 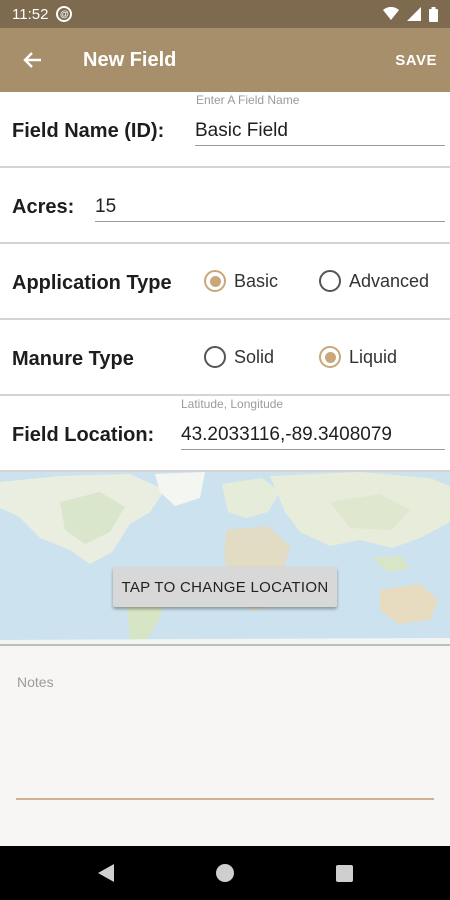 I want to click on acres-row: Acres: 15, so click(x=225, y=206).